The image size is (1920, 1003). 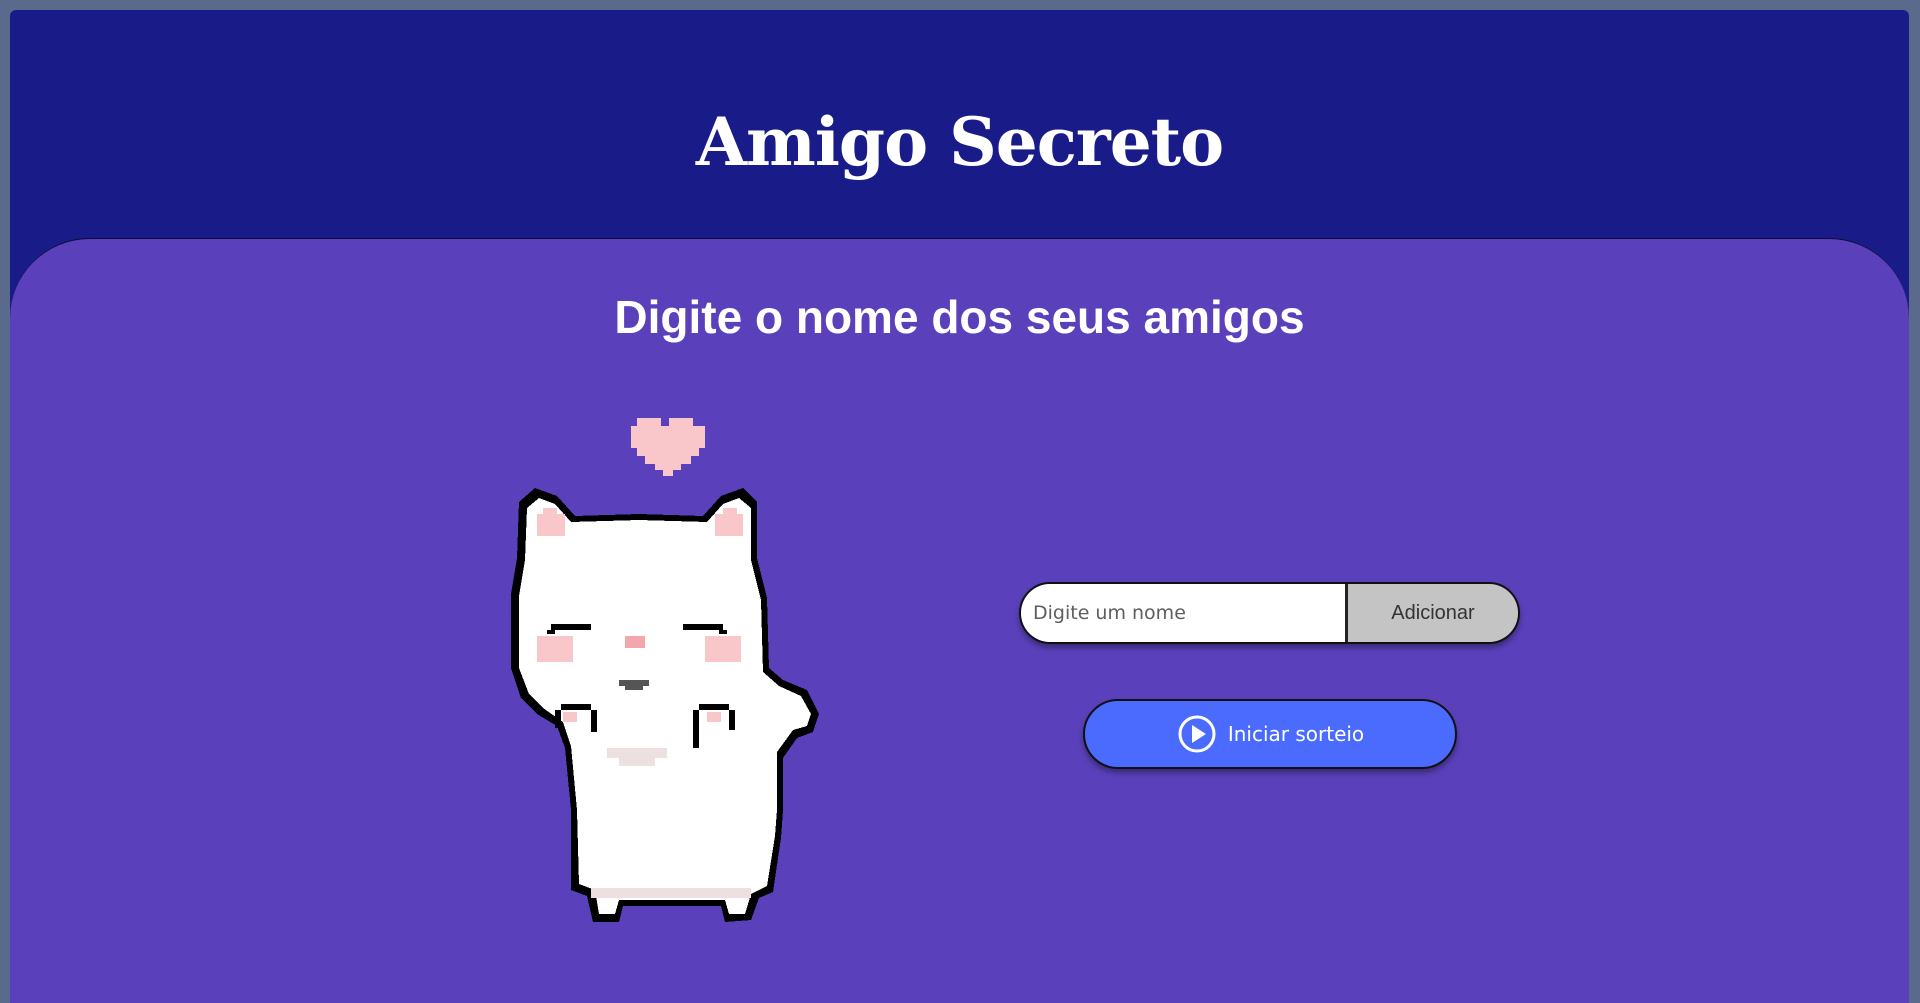 I want to click on pixel-cat-illustration, so click(x=665, y=670).